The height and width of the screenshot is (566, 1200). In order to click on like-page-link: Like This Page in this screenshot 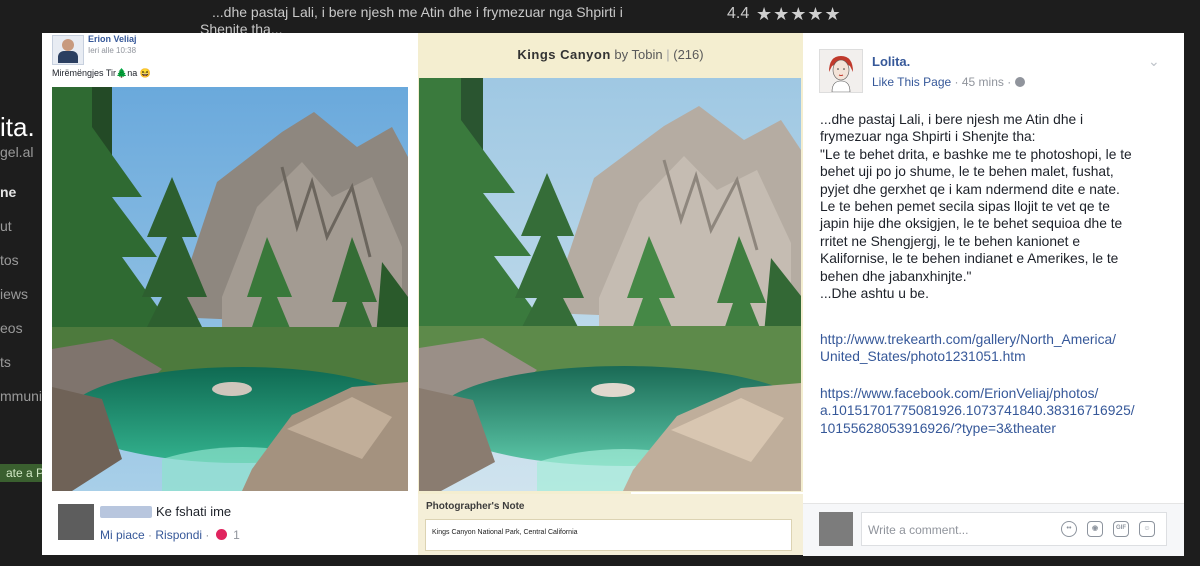, I will do `click(911, 82)`.